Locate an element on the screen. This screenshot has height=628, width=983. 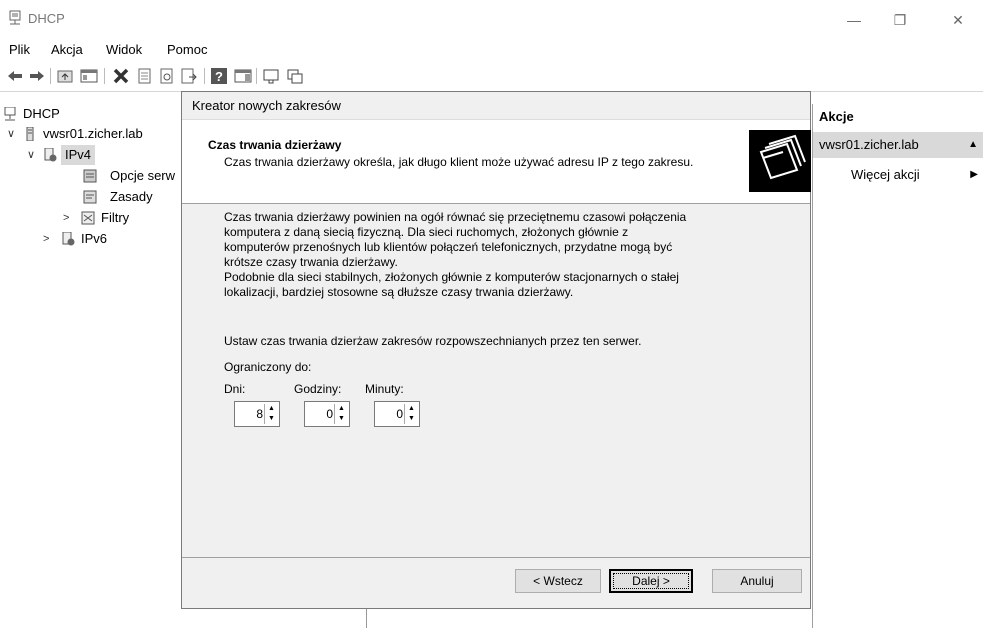
action-pane-icon is located at coordinates (243, 76).